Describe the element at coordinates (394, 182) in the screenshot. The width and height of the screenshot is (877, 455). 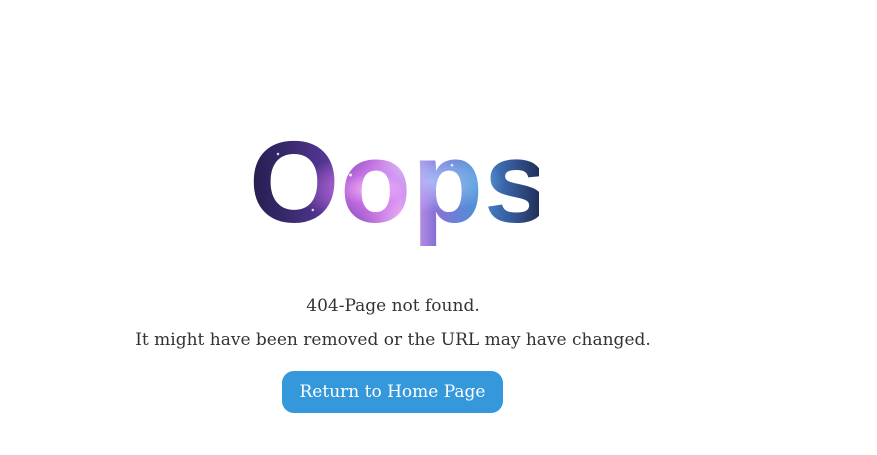
I see `oops-heading: Oops!` at that location.